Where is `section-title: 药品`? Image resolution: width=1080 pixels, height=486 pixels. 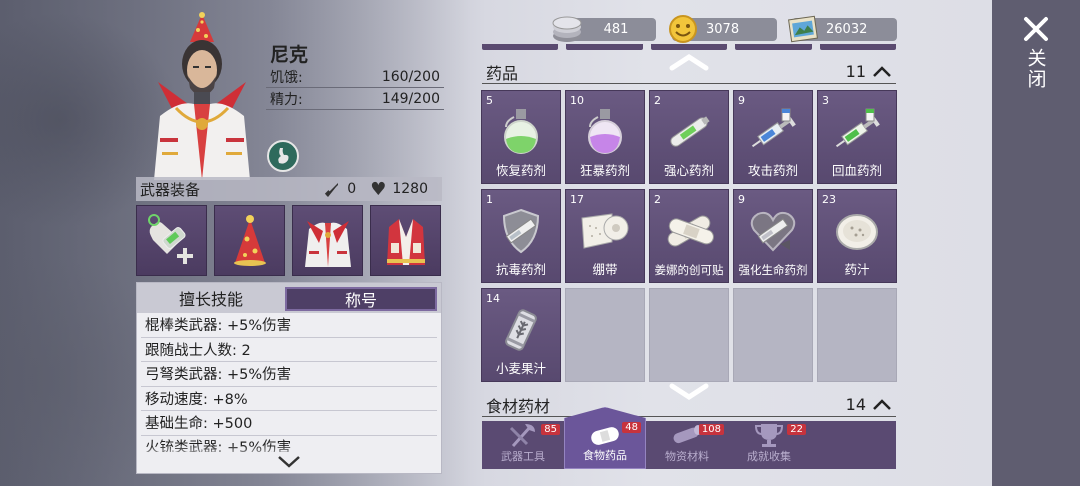
section-title: 药品 is located at coordinates (502, 73).